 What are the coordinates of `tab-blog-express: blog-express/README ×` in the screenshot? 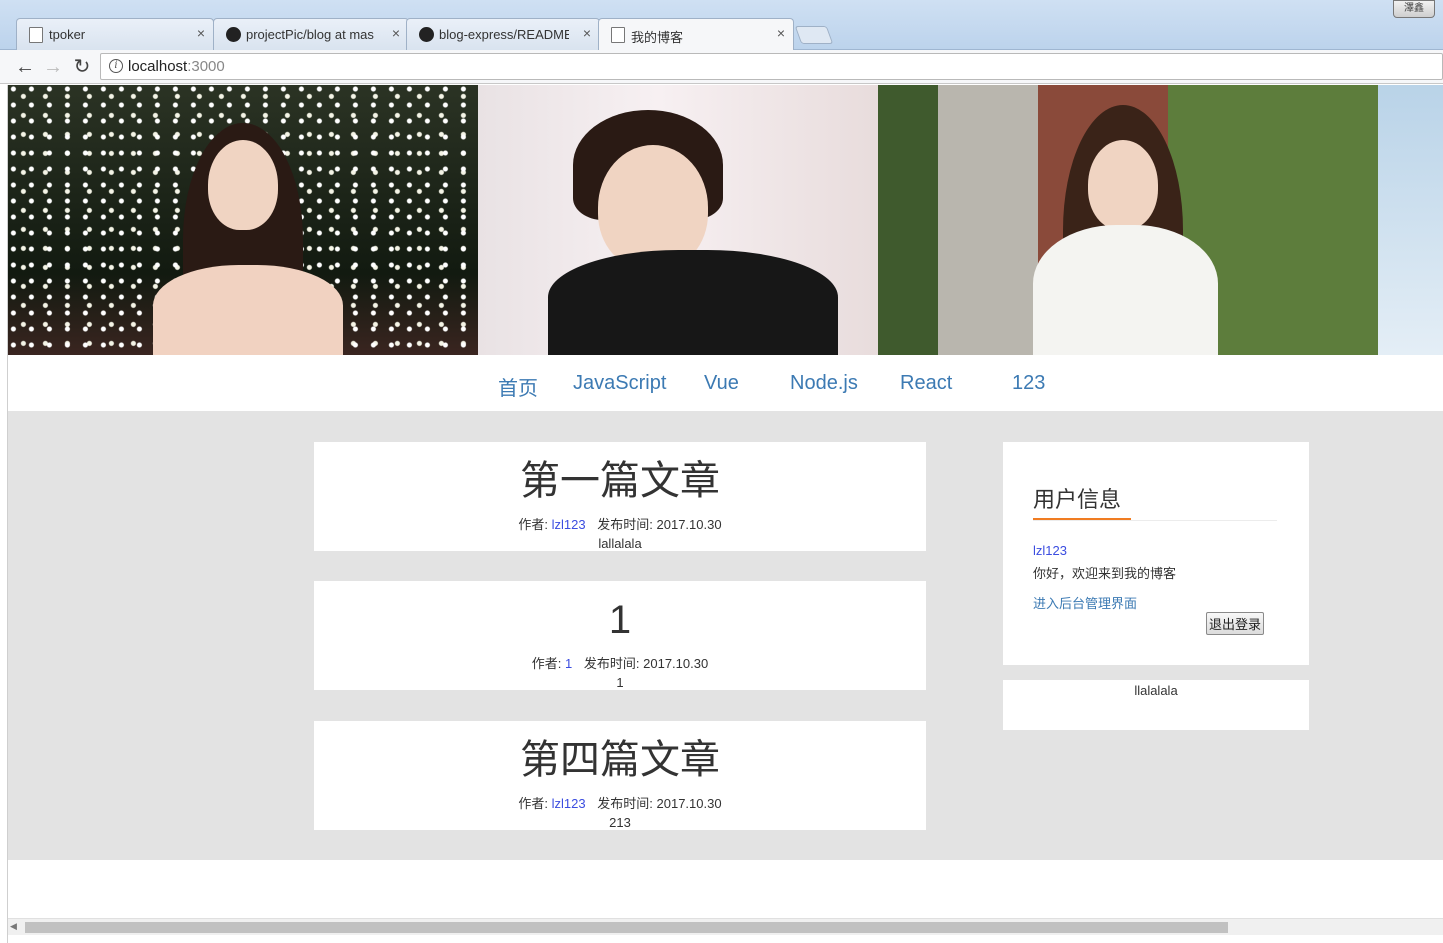 It's located at (503, 34).